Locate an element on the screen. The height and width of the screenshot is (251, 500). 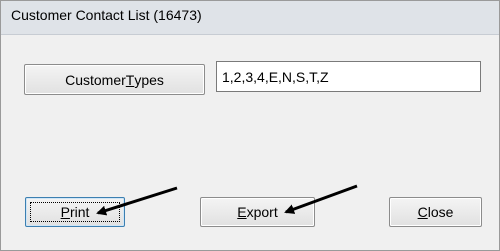
close-label-rest: lose is located at coordinates (440, 212).